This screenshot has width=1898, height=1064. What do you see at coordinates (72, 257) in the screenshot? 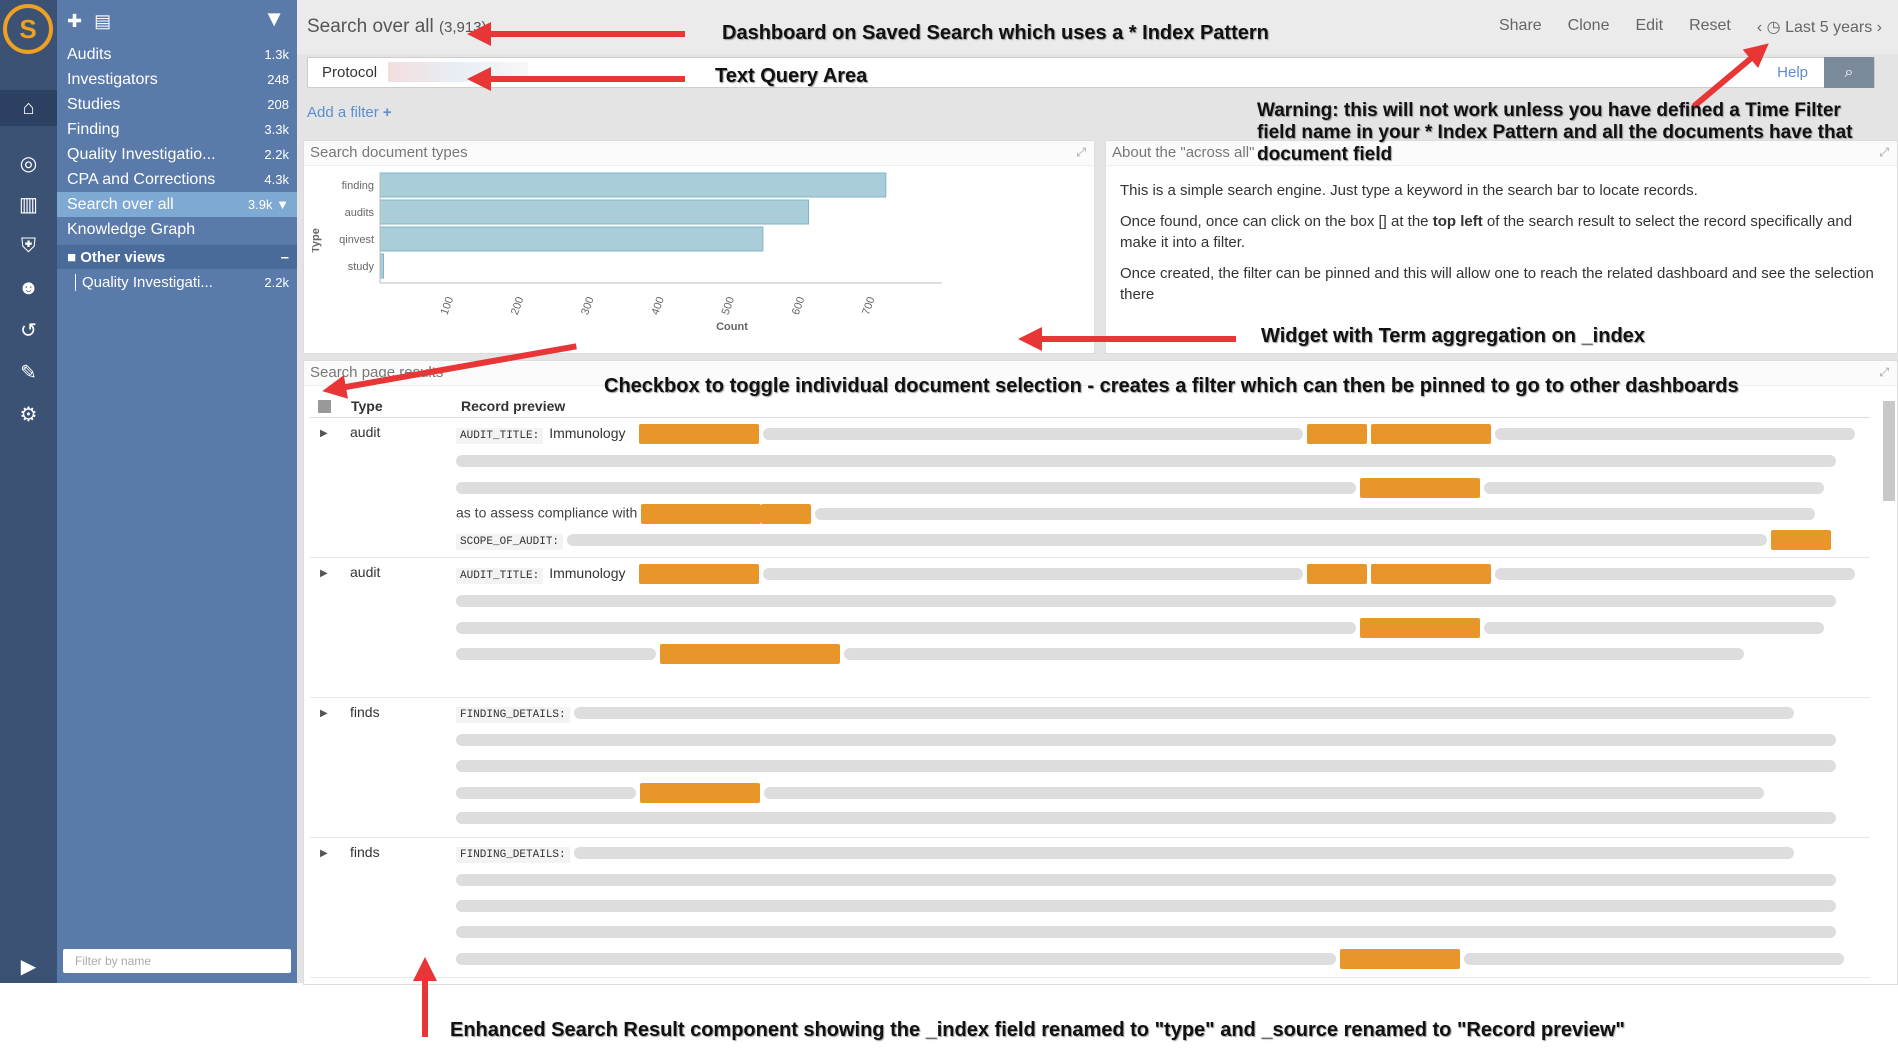
I see `folder-icon: ■` at bounding box center [72, 257].